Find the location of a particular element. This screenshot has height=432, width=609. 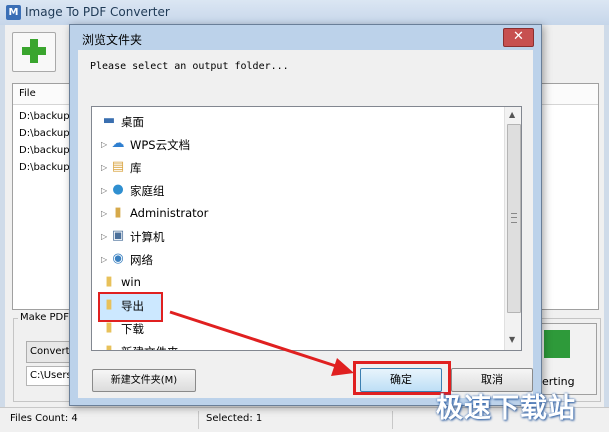

arrow-shaft is located at coordinates (257, 340).